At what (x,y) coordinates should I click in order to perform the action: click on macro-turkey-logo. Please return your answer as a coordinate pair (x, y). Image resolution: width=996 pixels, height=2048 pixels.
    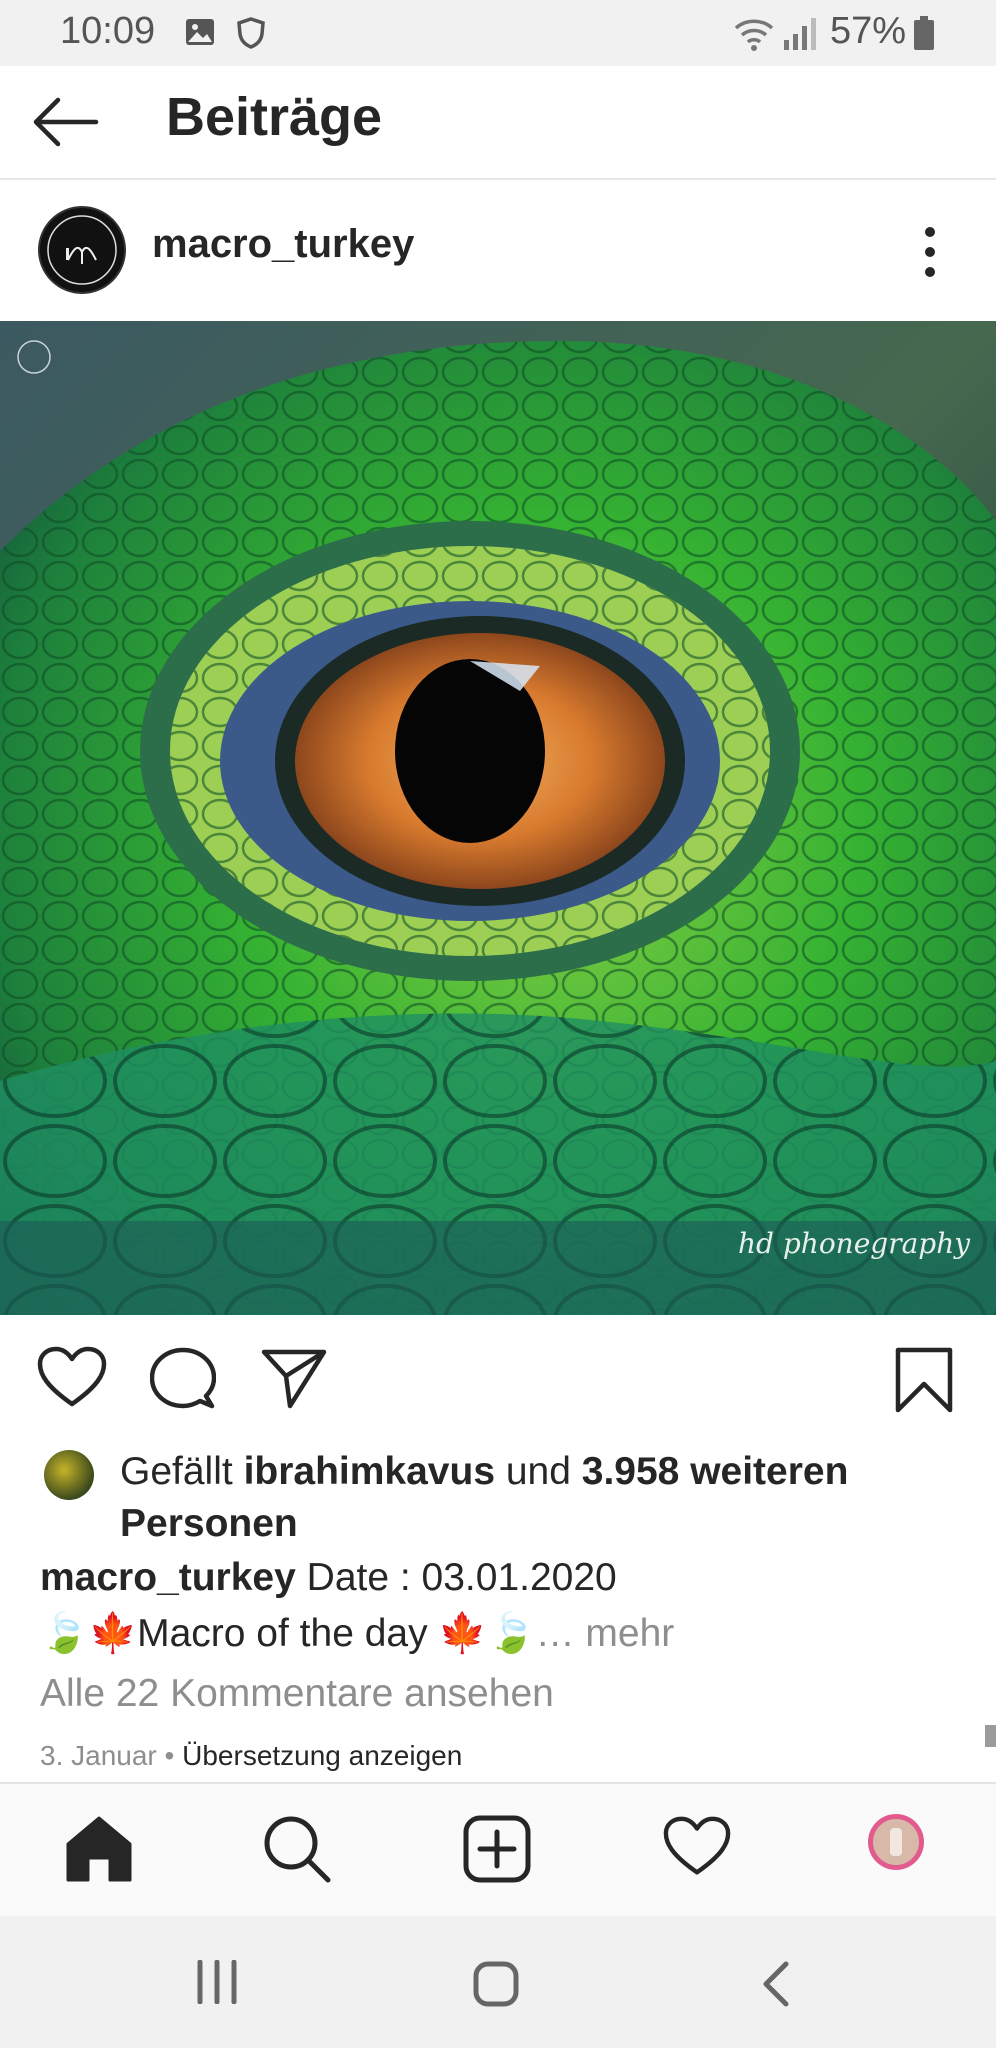
    Looking at the image, I should click on (82, 250).